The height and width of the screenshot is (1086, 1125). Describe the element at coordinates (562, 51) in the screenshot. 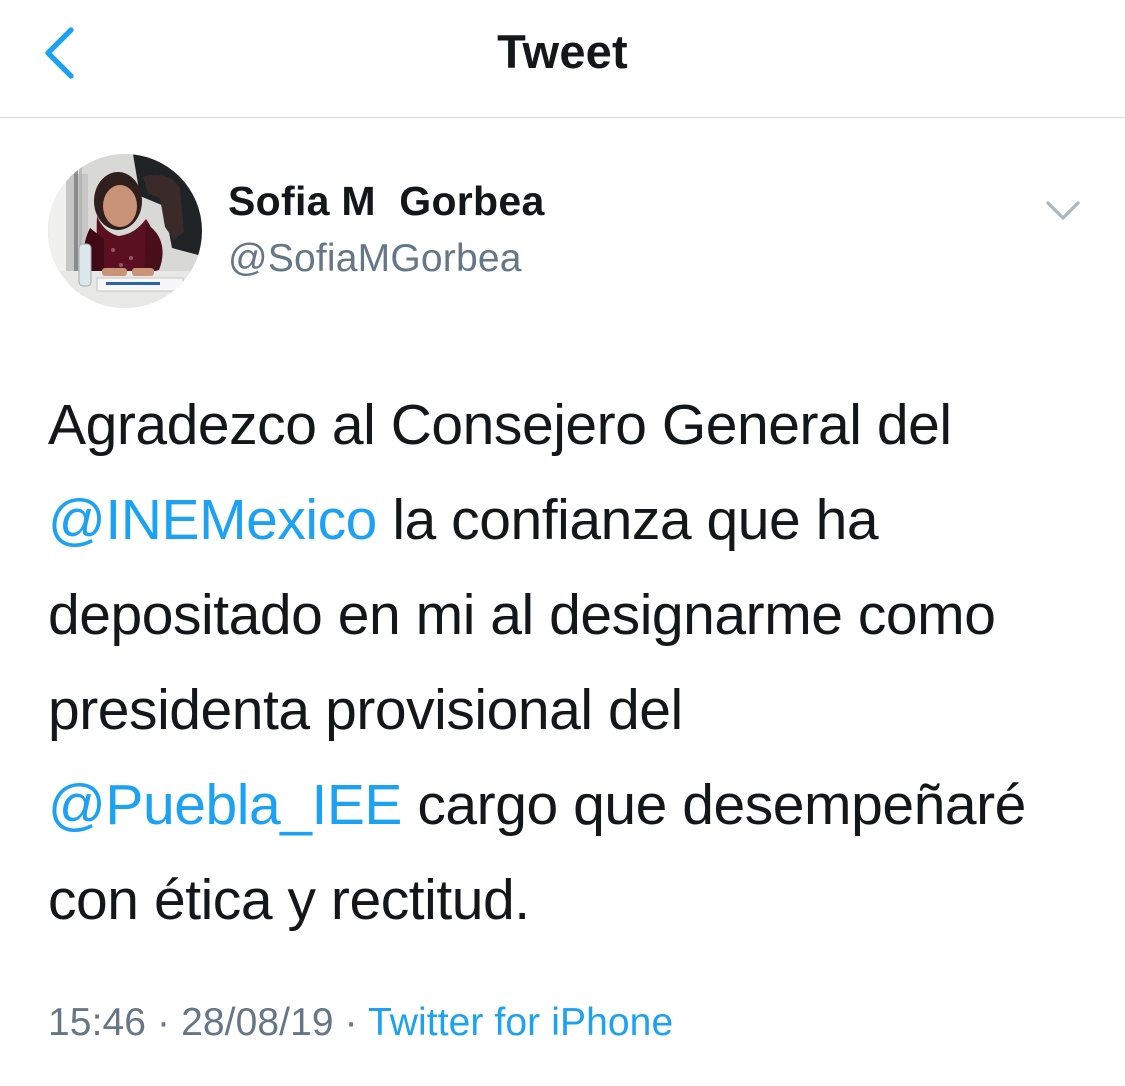

I see `page-title: Tweet` at that location.